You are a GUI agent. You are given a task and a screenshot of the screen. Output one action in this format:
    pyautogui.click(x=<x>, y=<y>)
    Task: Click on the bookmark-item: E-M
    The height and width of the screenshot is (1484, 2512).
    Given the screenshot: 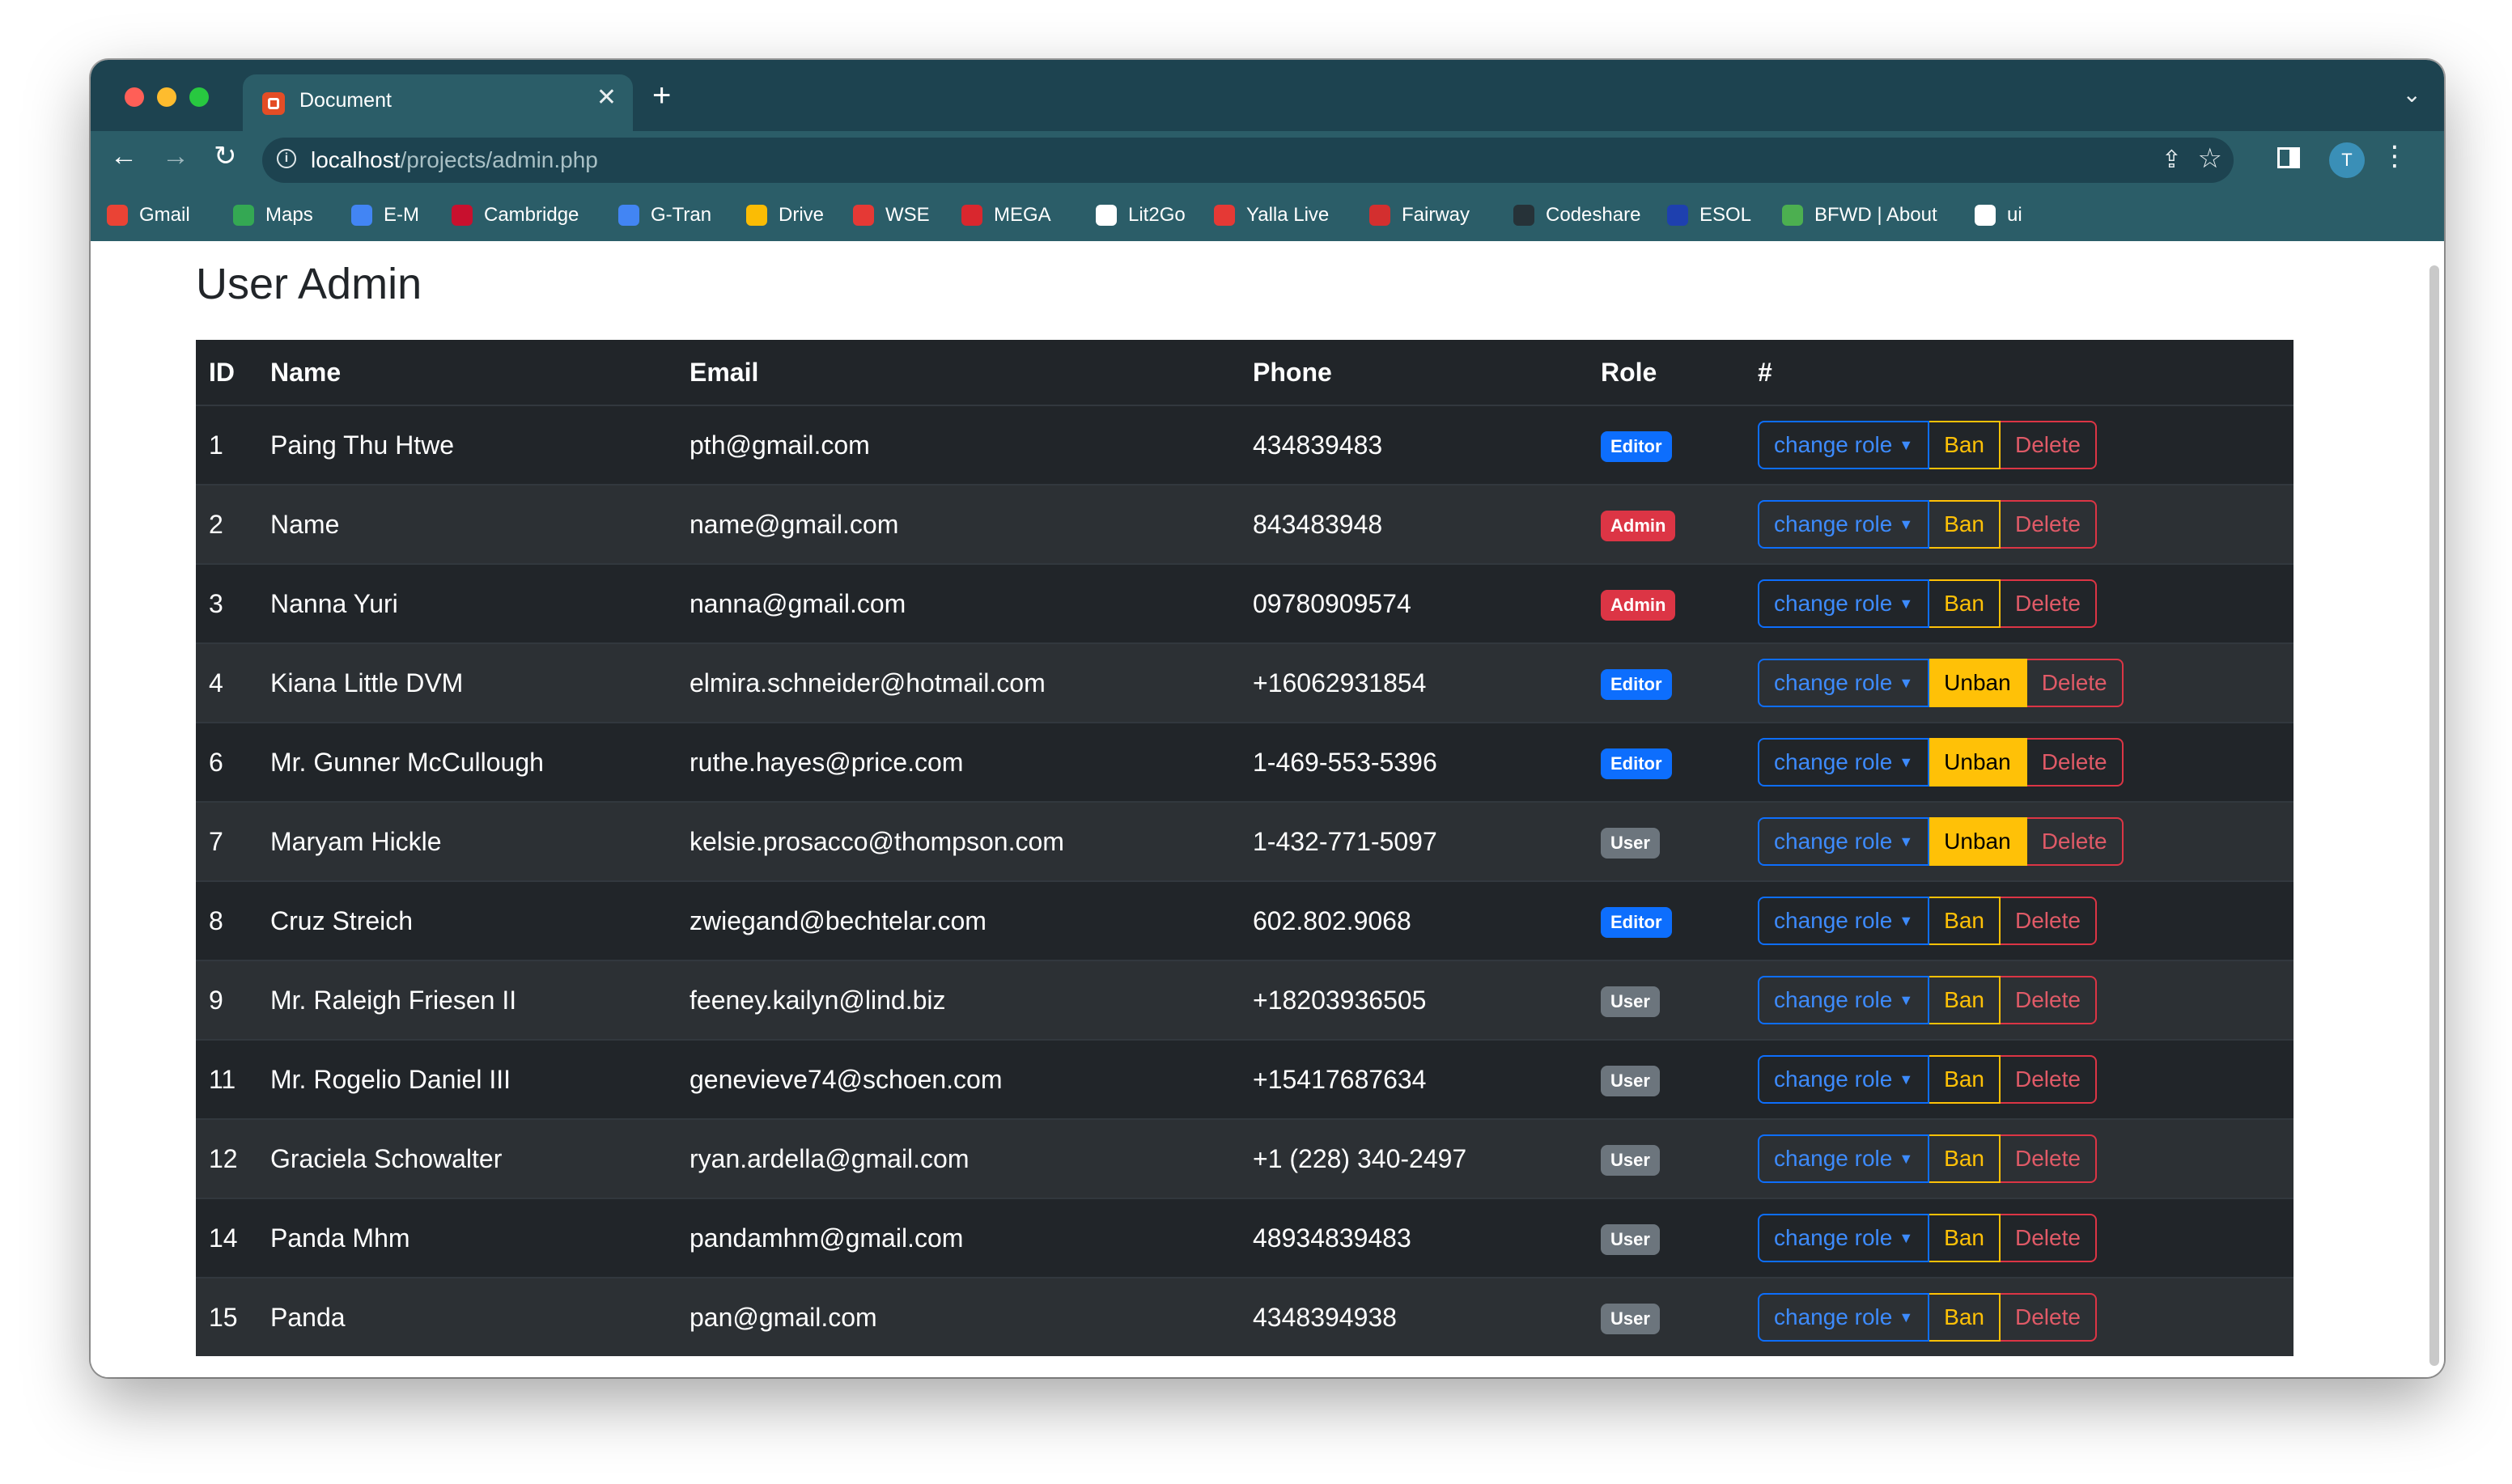 What is the action you would take?
    pyautogui.click(x=385, y=216)
    